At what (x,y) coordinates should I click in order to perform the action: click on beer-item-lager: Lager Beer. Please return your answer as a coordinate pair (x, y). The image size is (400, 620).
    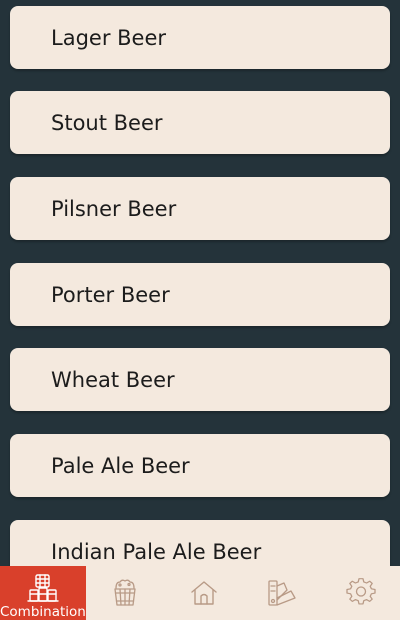
    Looking at the image, I should click on (200, 37).